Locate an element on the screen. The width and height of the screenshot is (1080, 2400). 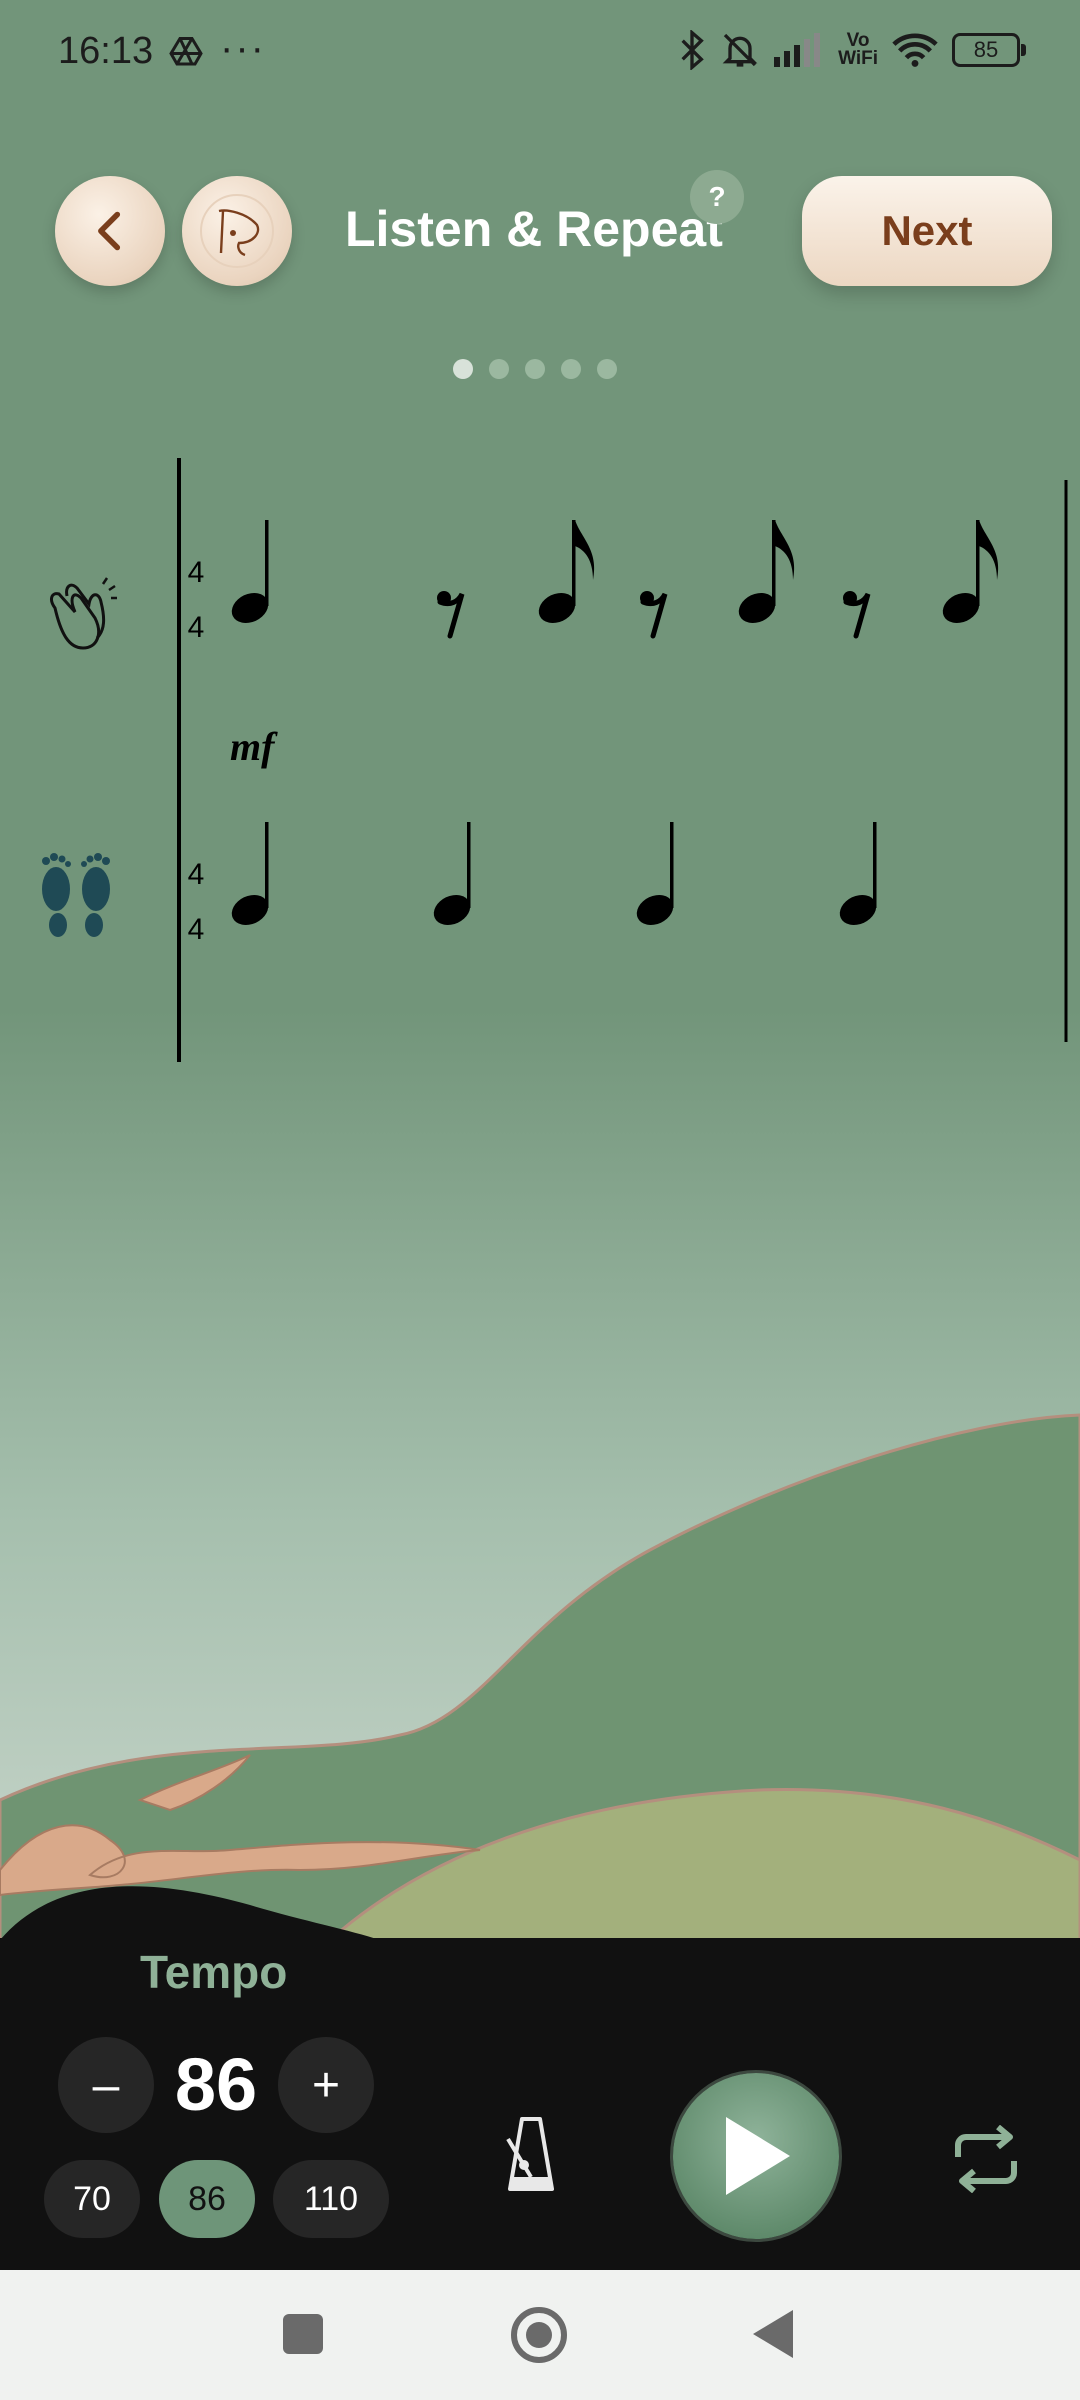
feet-time-sig-bottom: 4 is located at coordinates (196, 929).